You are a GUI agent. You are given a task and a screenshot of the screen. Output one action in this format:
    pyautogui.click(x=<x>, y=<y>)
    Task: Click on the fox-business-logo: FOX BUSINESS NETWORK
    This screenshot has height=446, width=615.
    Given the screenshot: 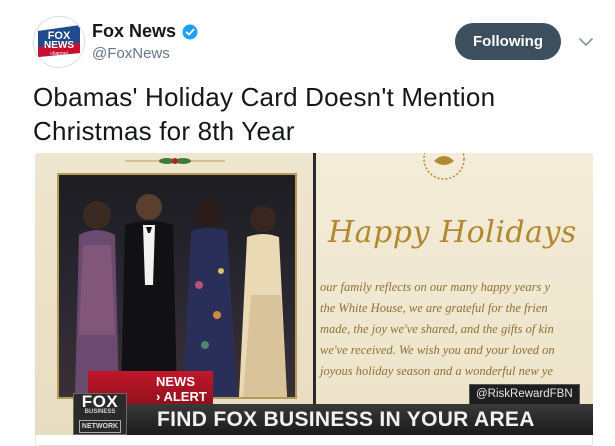 What is the action you would take?
    pyautogui.click(x=100, y=414)
    